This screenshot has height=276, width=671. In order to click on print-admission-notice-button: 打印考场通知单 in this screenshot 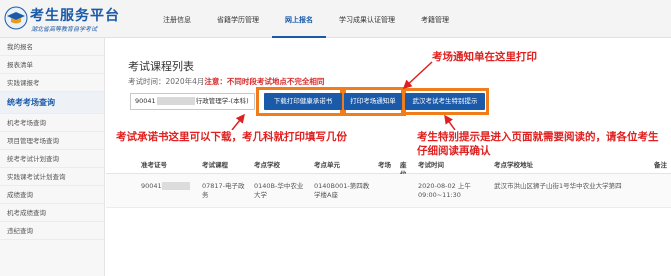, I will do `click(373, 101)`.